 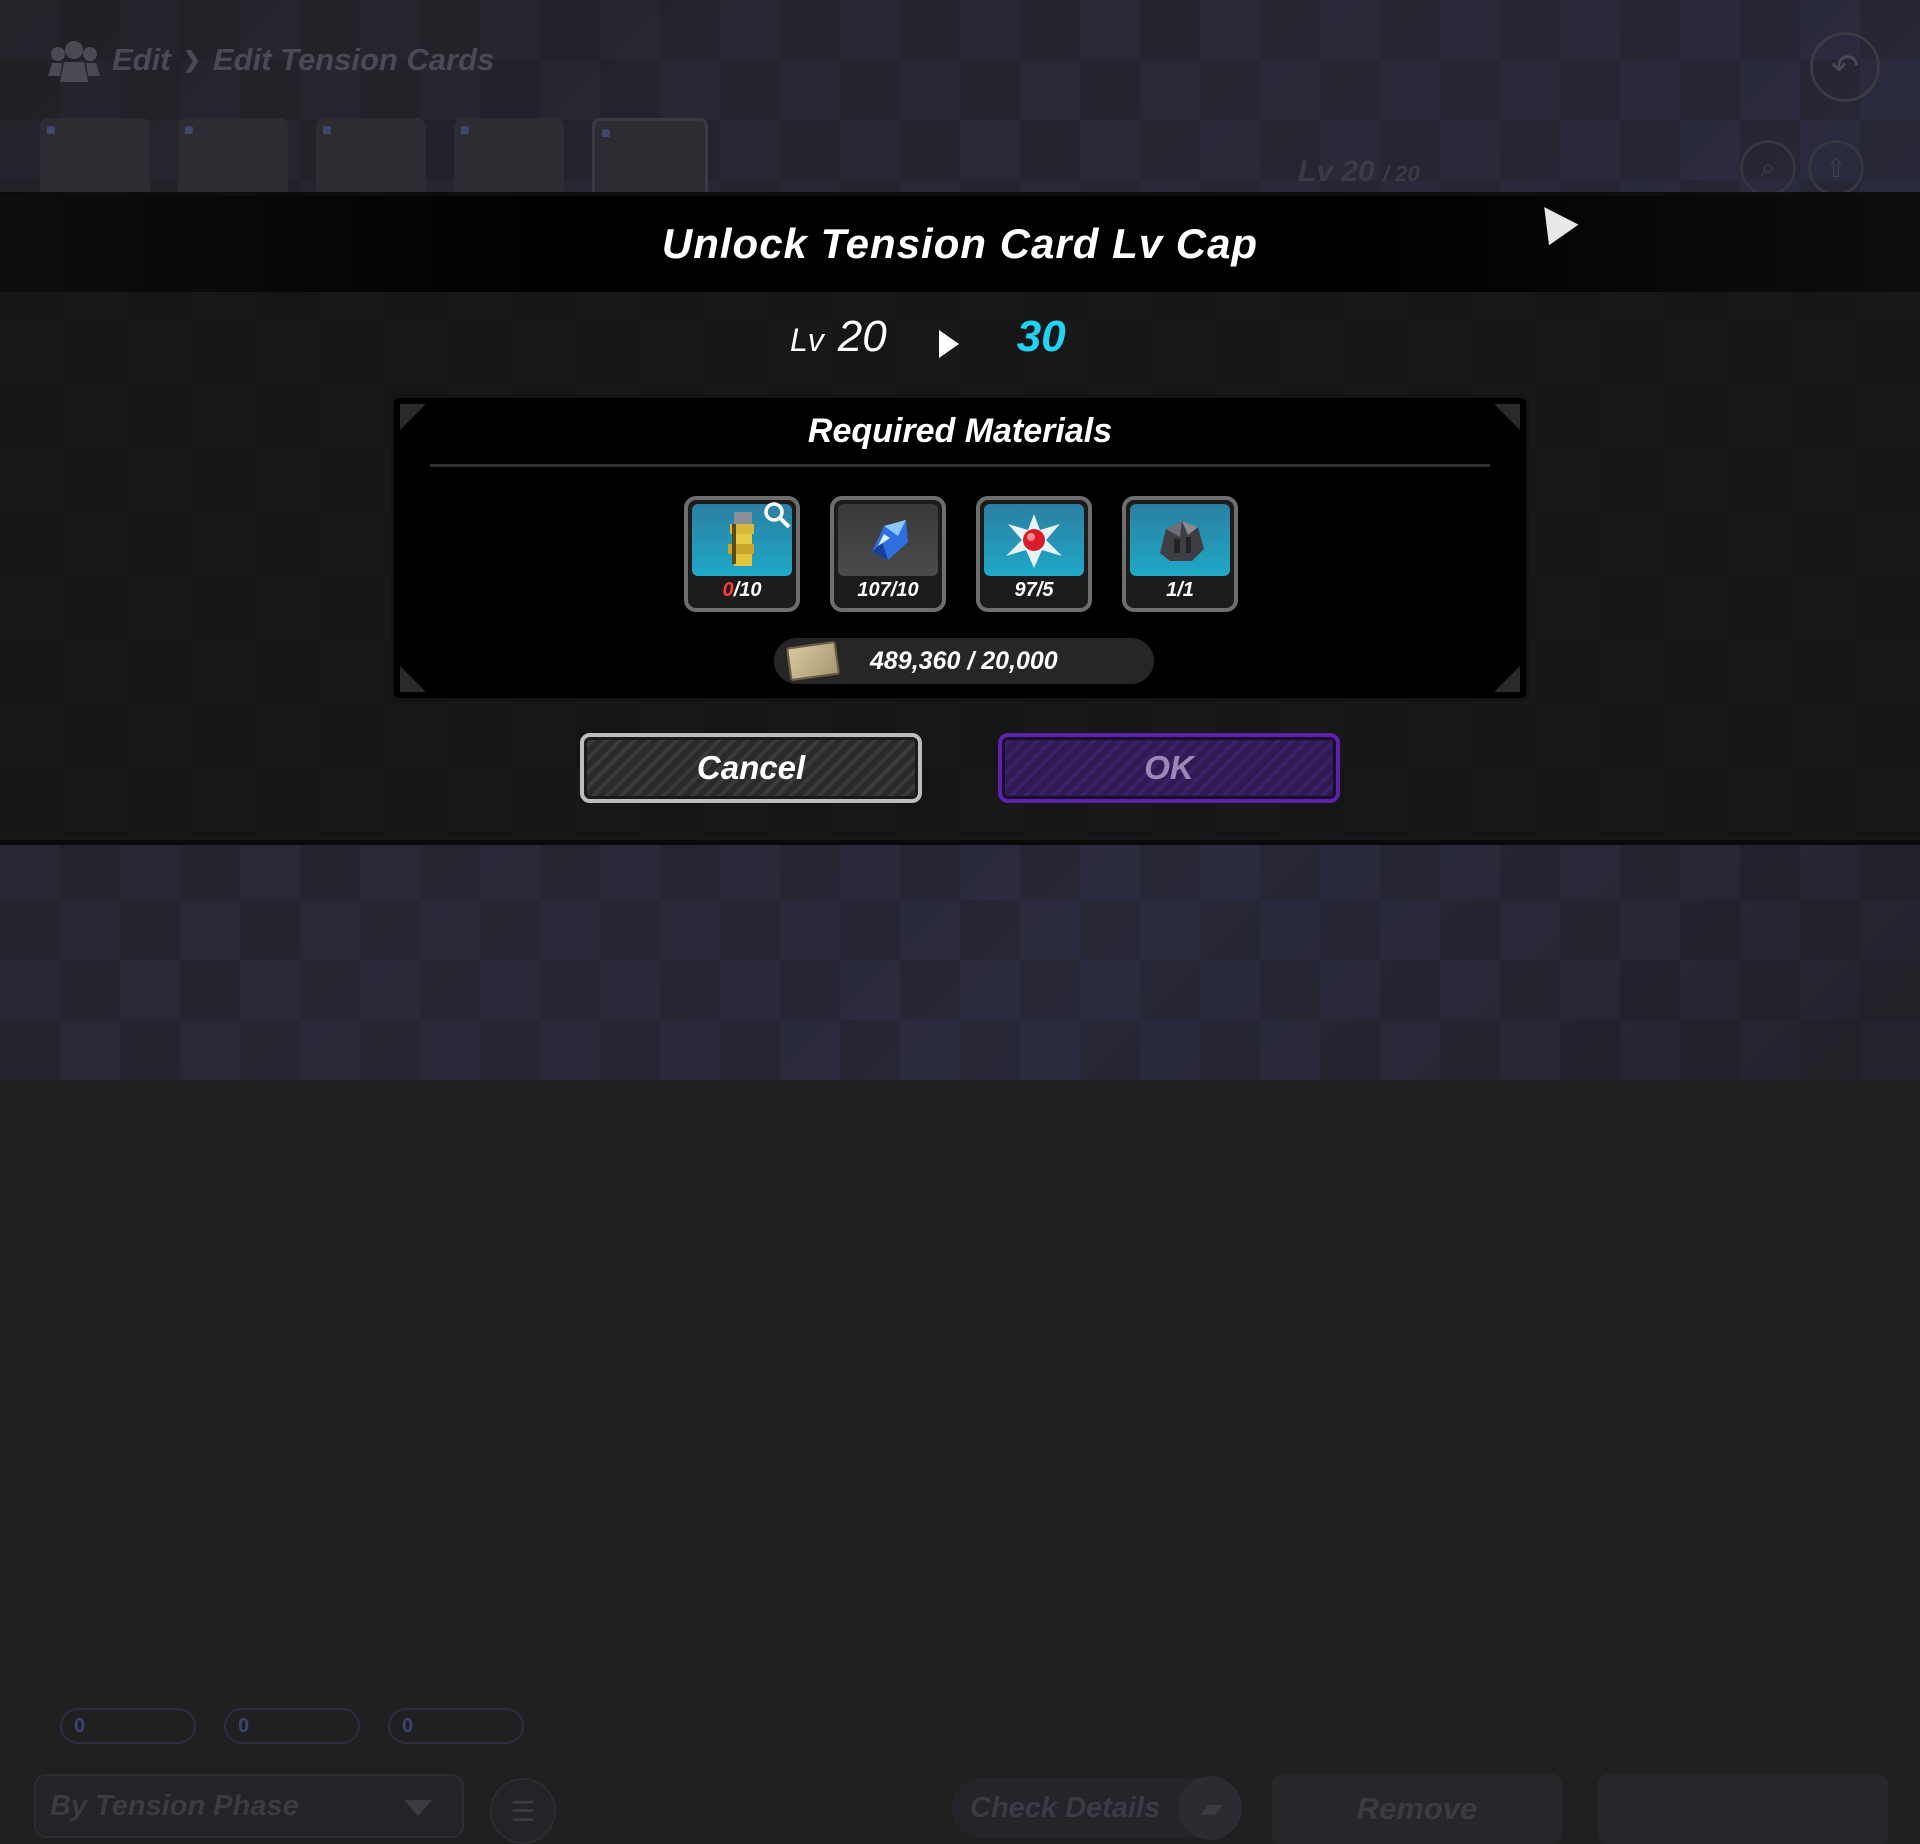 I want to click on material-item: 1/1, so click(x=1180, y=554).